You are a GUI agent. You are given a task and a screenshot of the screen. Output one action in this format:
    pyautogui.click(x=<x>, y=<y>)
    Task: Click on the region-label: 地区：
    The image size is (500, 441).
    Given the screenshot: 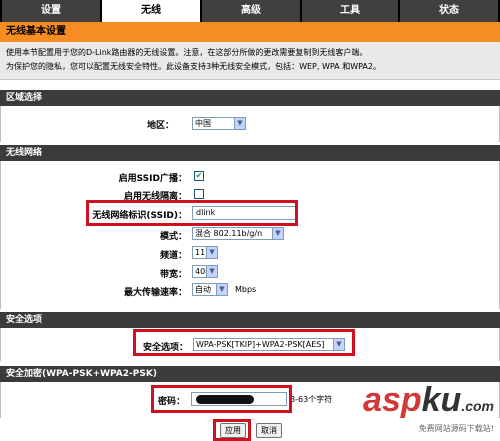 What is the action you would take?
    pyautogui.click(x=160, y=126)
    